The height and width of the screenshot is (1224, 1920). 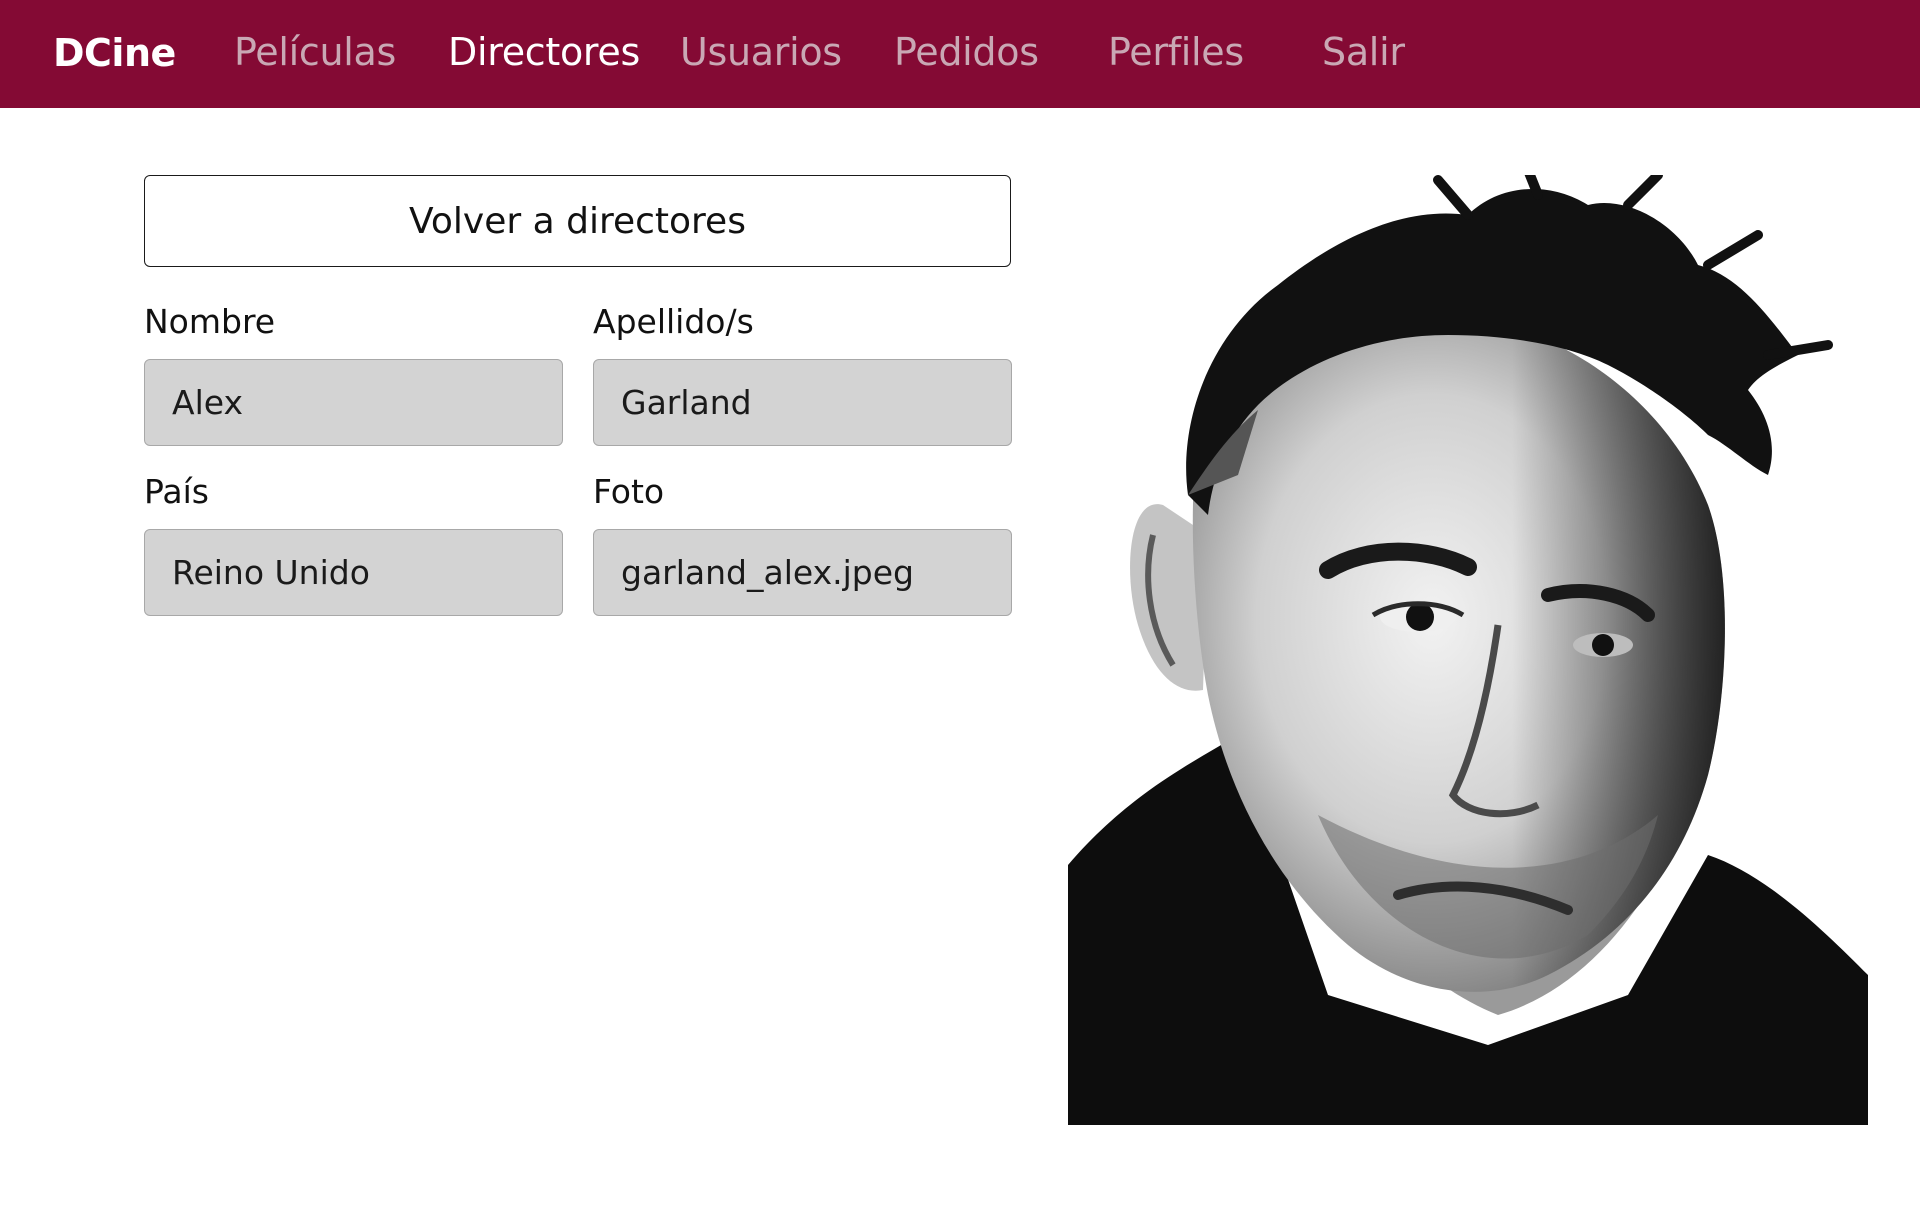 What do you see at coordinates (802, 572) in the screenshot?
I see `foto-field` at bounding box center [802, 572].